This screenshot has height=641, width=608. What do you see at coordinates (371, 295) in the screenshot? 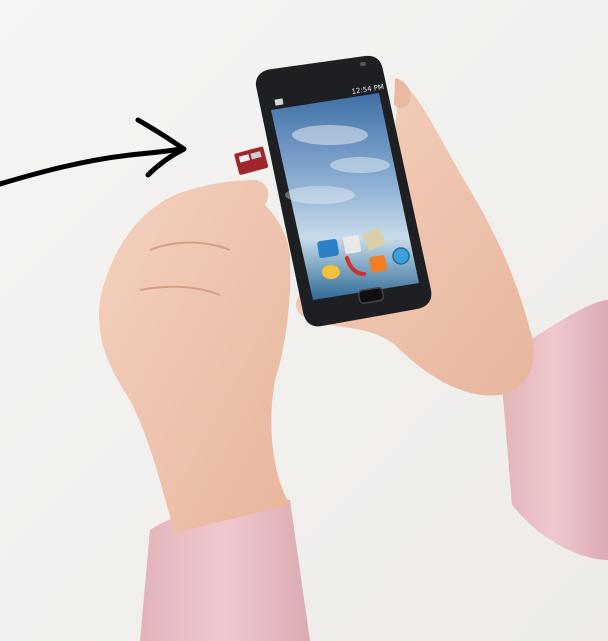
I see `home-button` at bounding box center [371, 295].